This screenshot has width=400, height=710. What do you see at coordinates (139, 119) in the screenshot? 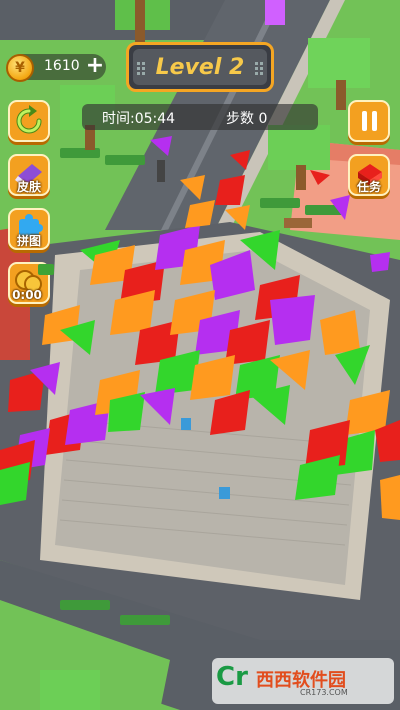
I see `timer-text: 时间:05:44` at bounding box center [139, 119].